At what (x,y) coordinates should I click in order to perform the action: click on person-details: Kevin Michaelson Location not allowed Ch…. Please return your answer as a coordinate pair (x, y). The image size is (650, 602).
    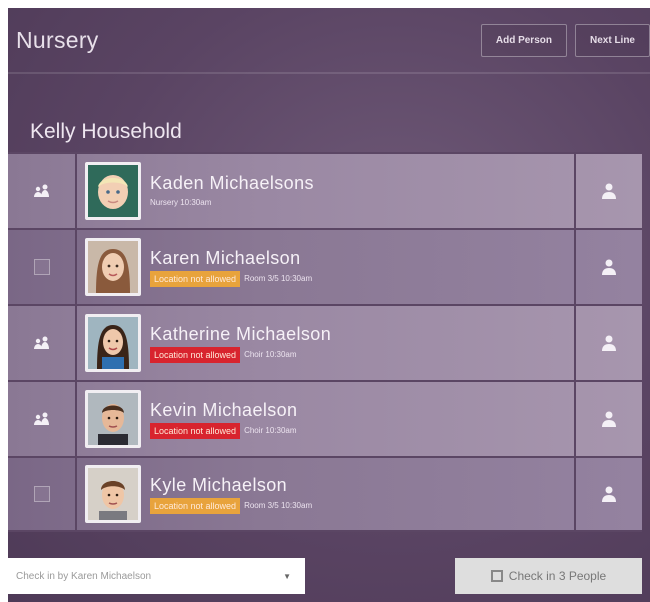
    Looking at the image, I should click on (223, 419).